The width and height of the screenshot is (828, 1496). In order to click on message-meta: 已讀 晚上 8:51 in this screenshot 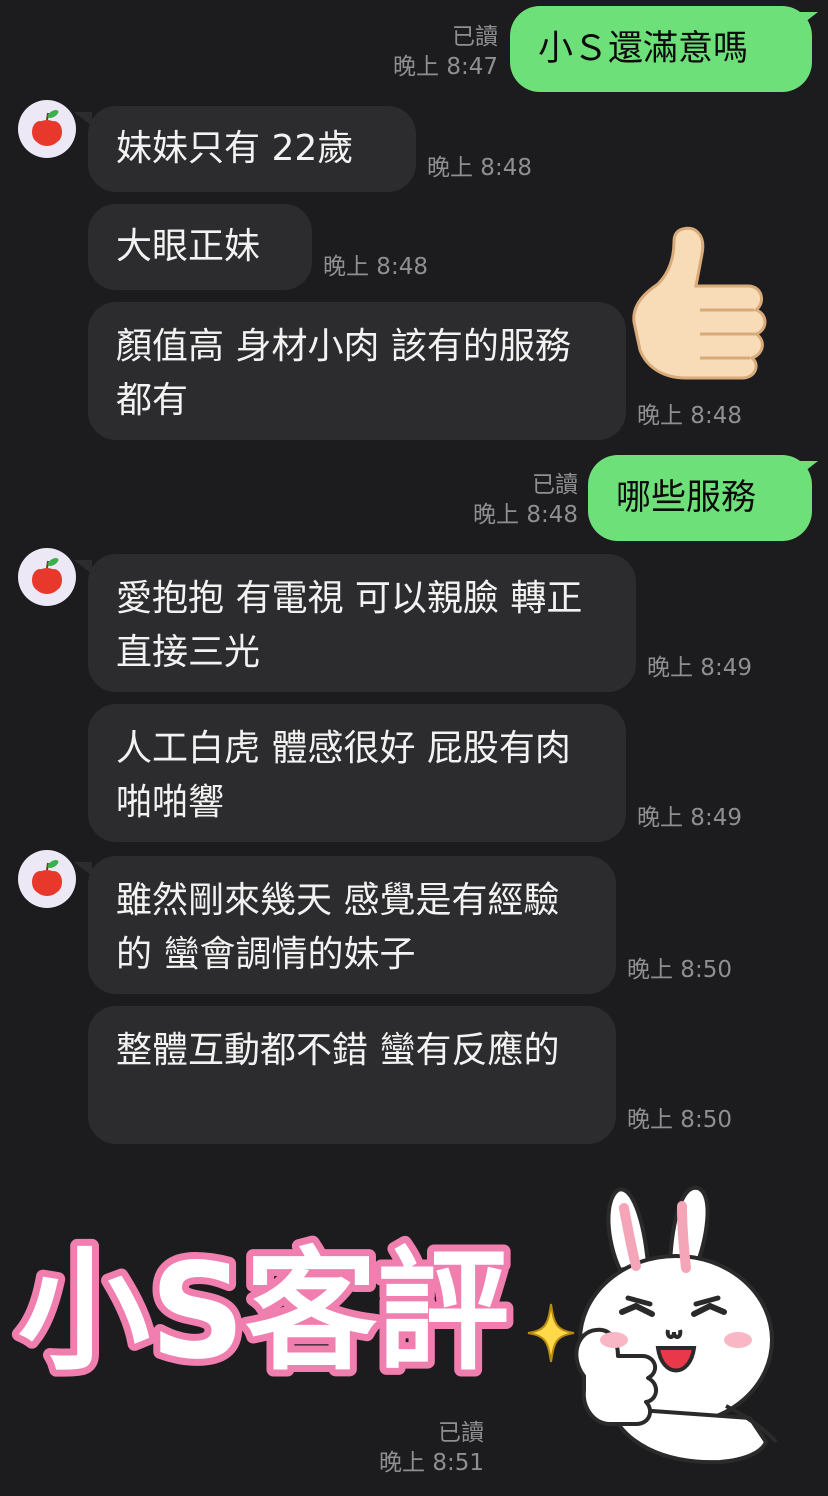, I will do `click(420, 1448)`.